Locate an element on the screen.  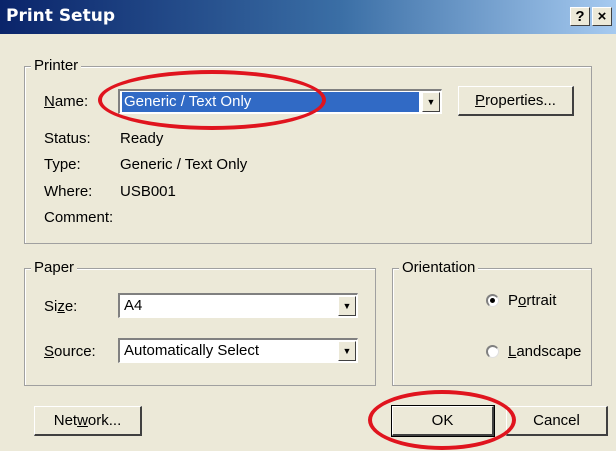
name-label: Name: is located at coordinates (66, 101).